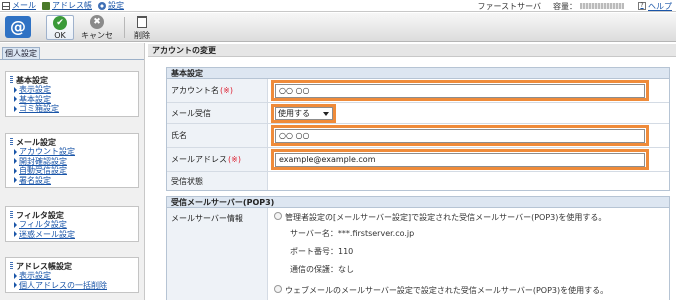 The image size is (676, 300). I want to click on mail-receive-label: メール受信, so click(217, 113).